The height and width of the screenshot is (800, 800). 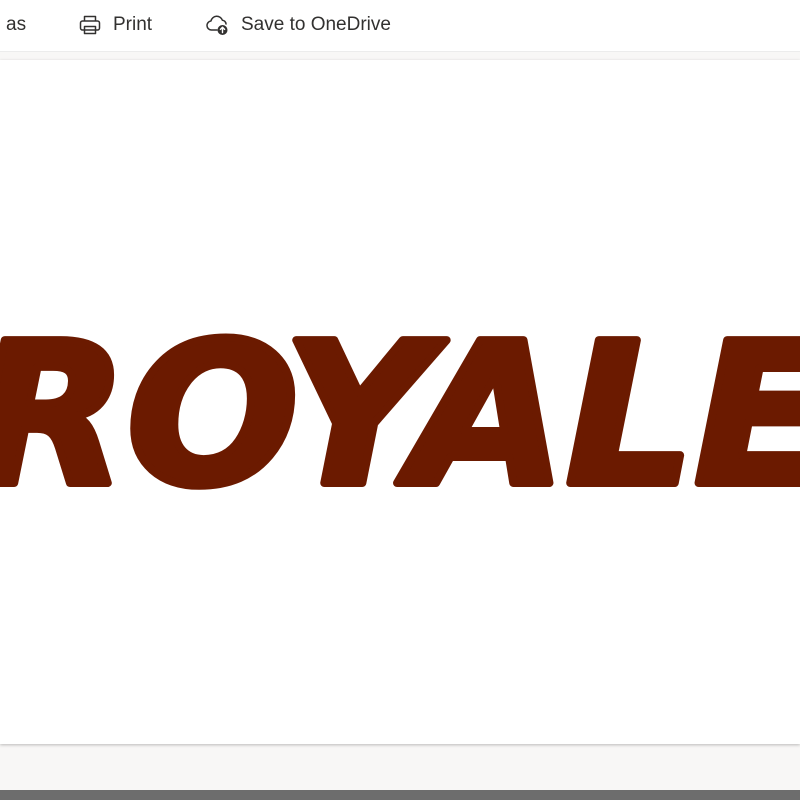 I want to click on save-to-onedrive-button: Save to OneDrive, so click(x=298, y=25).